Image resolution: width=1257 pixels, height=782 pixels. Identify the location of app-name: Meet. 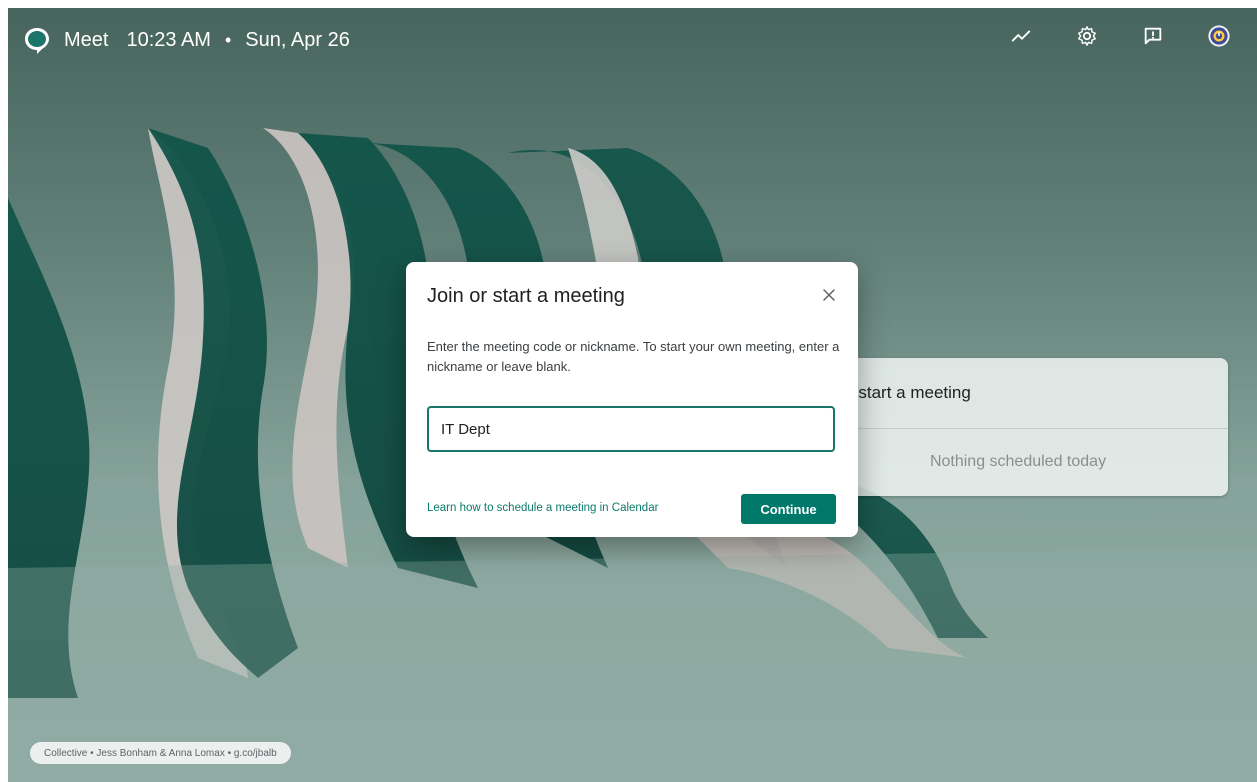
(86, 39).